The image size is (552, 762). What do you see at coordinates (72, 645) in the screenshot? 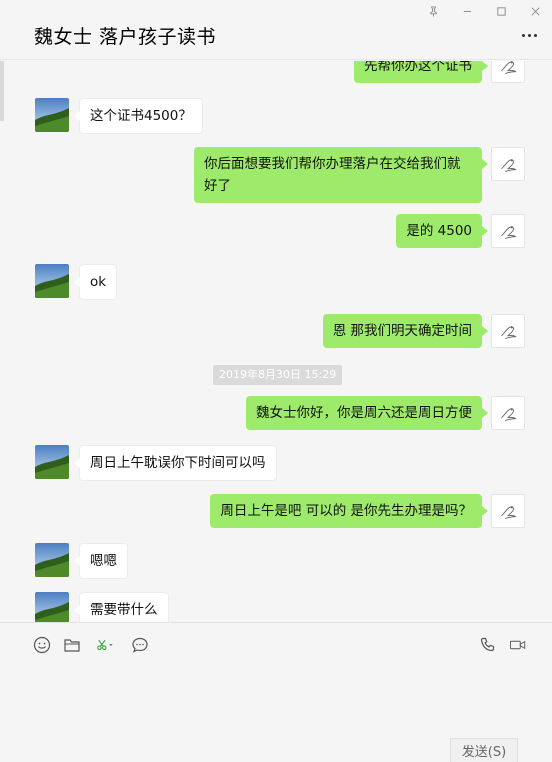
I see `folder-icon` at bounding box center [72, 645].